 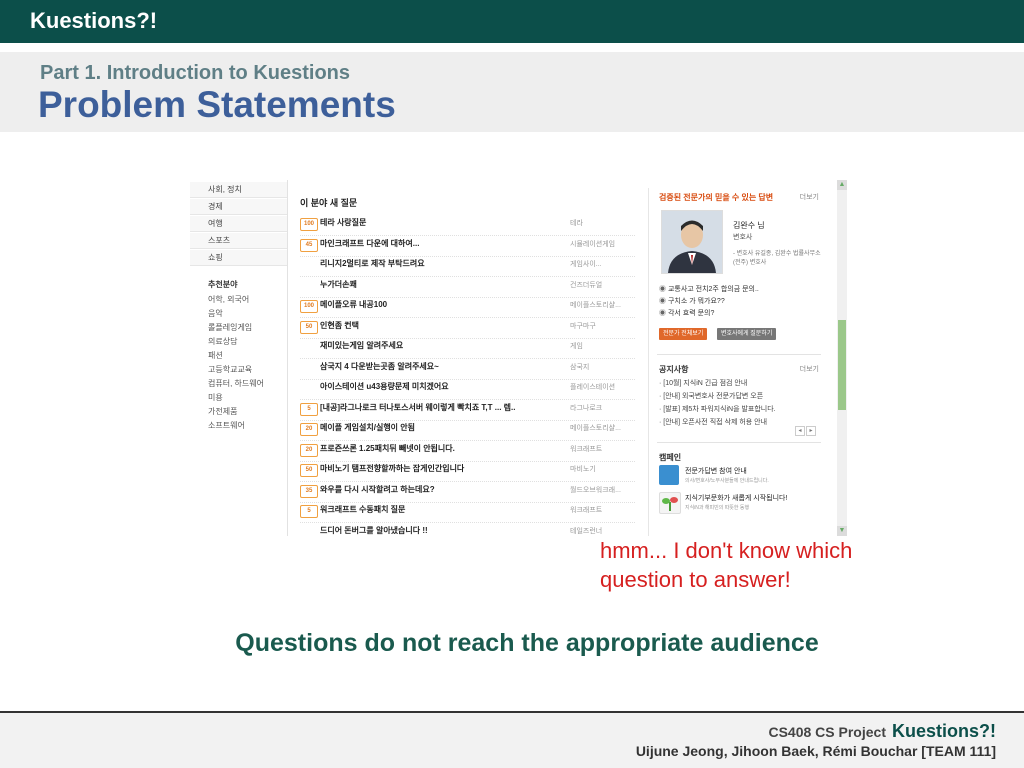 I want to click on question-category: 테일즈런너, so click(x=586, y=531).